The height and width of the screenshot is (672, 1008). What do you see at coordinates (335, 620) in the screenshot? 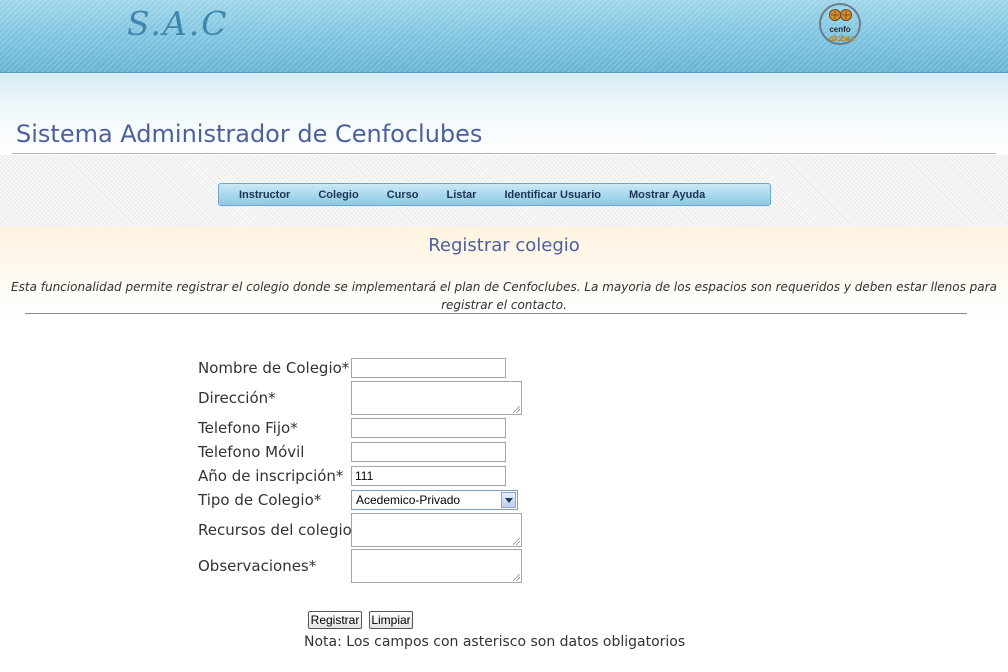
I see `registrar-button: Registrar` at bounding box center [335, 620].